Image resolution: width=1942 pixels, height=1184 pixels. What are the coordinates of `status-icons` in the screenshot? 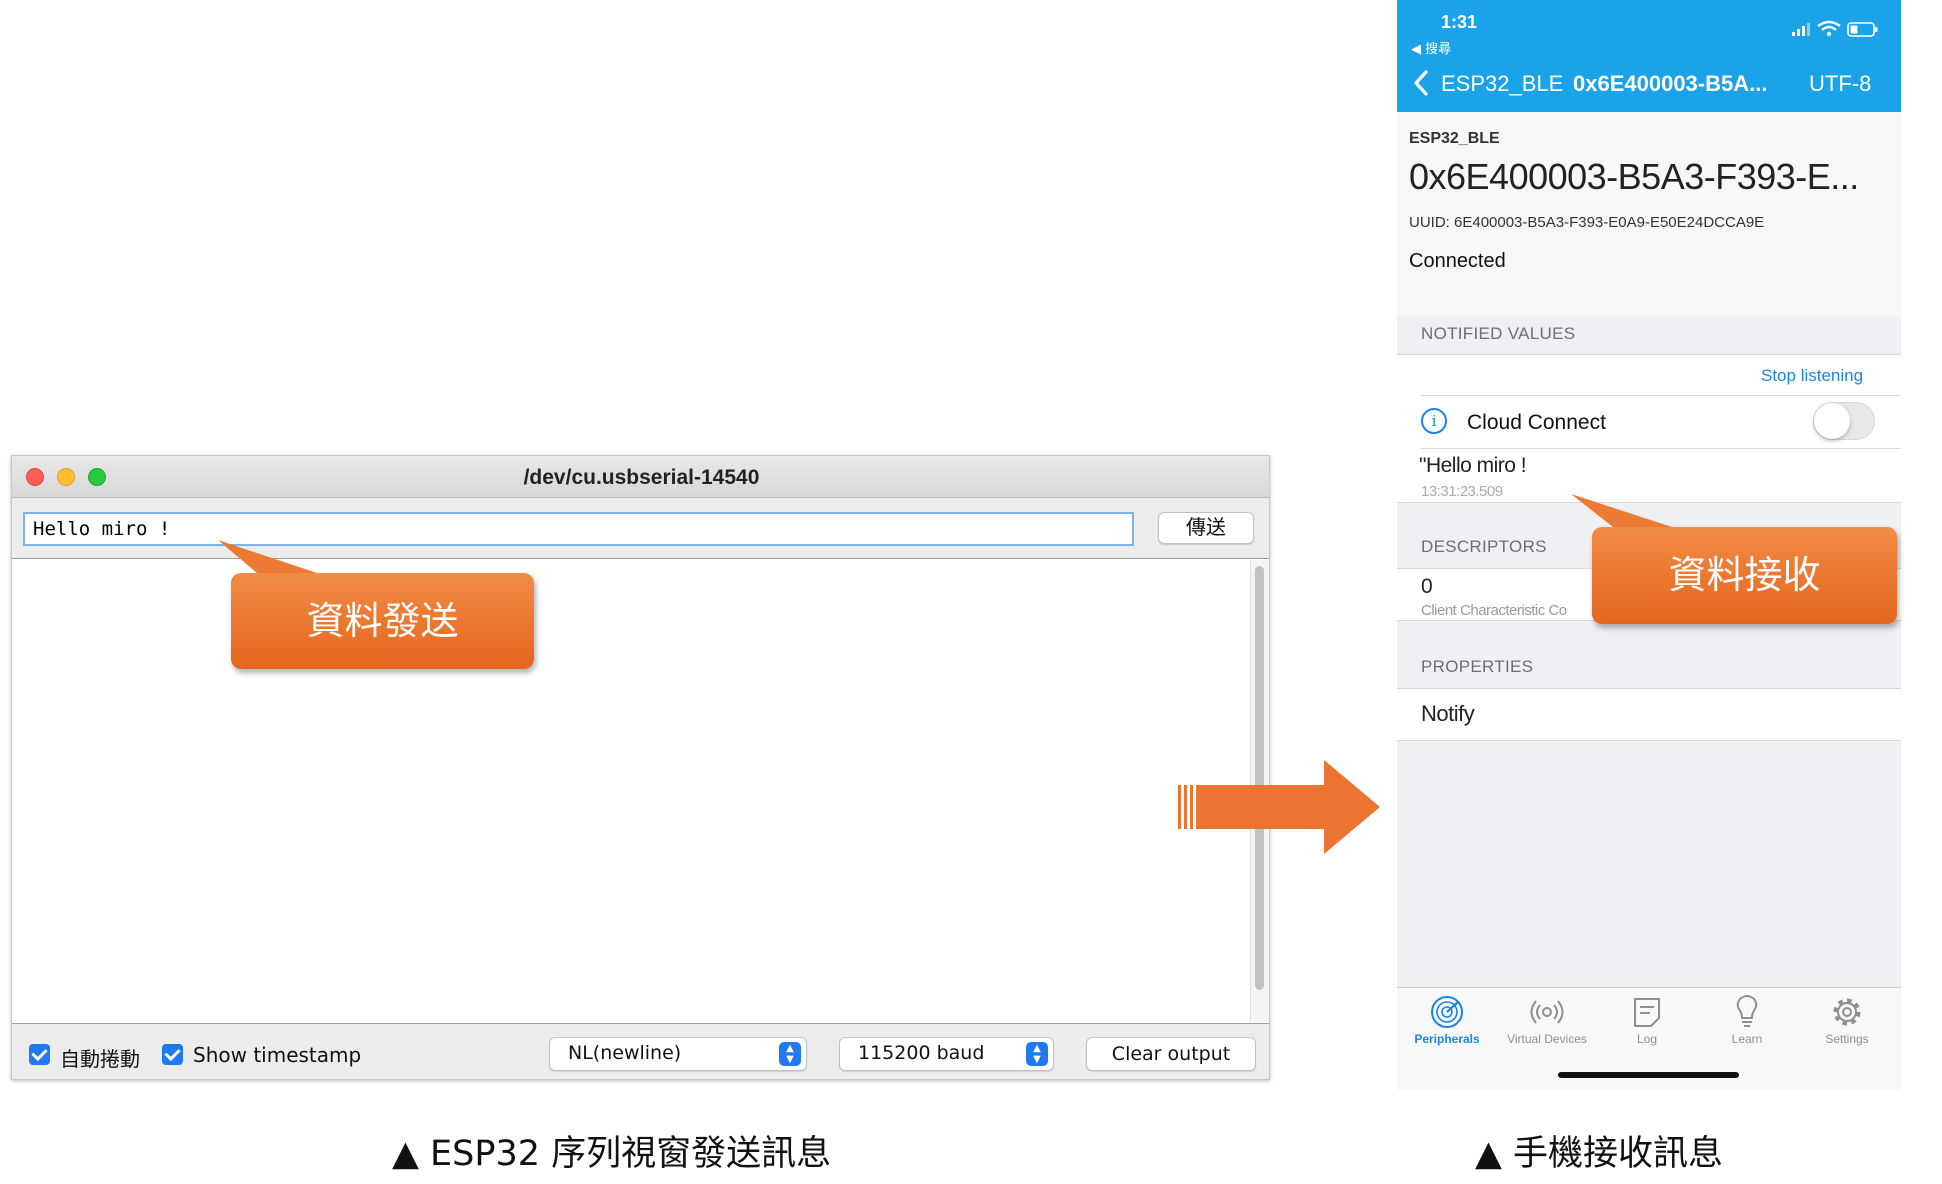 It's located at (1835, 28).